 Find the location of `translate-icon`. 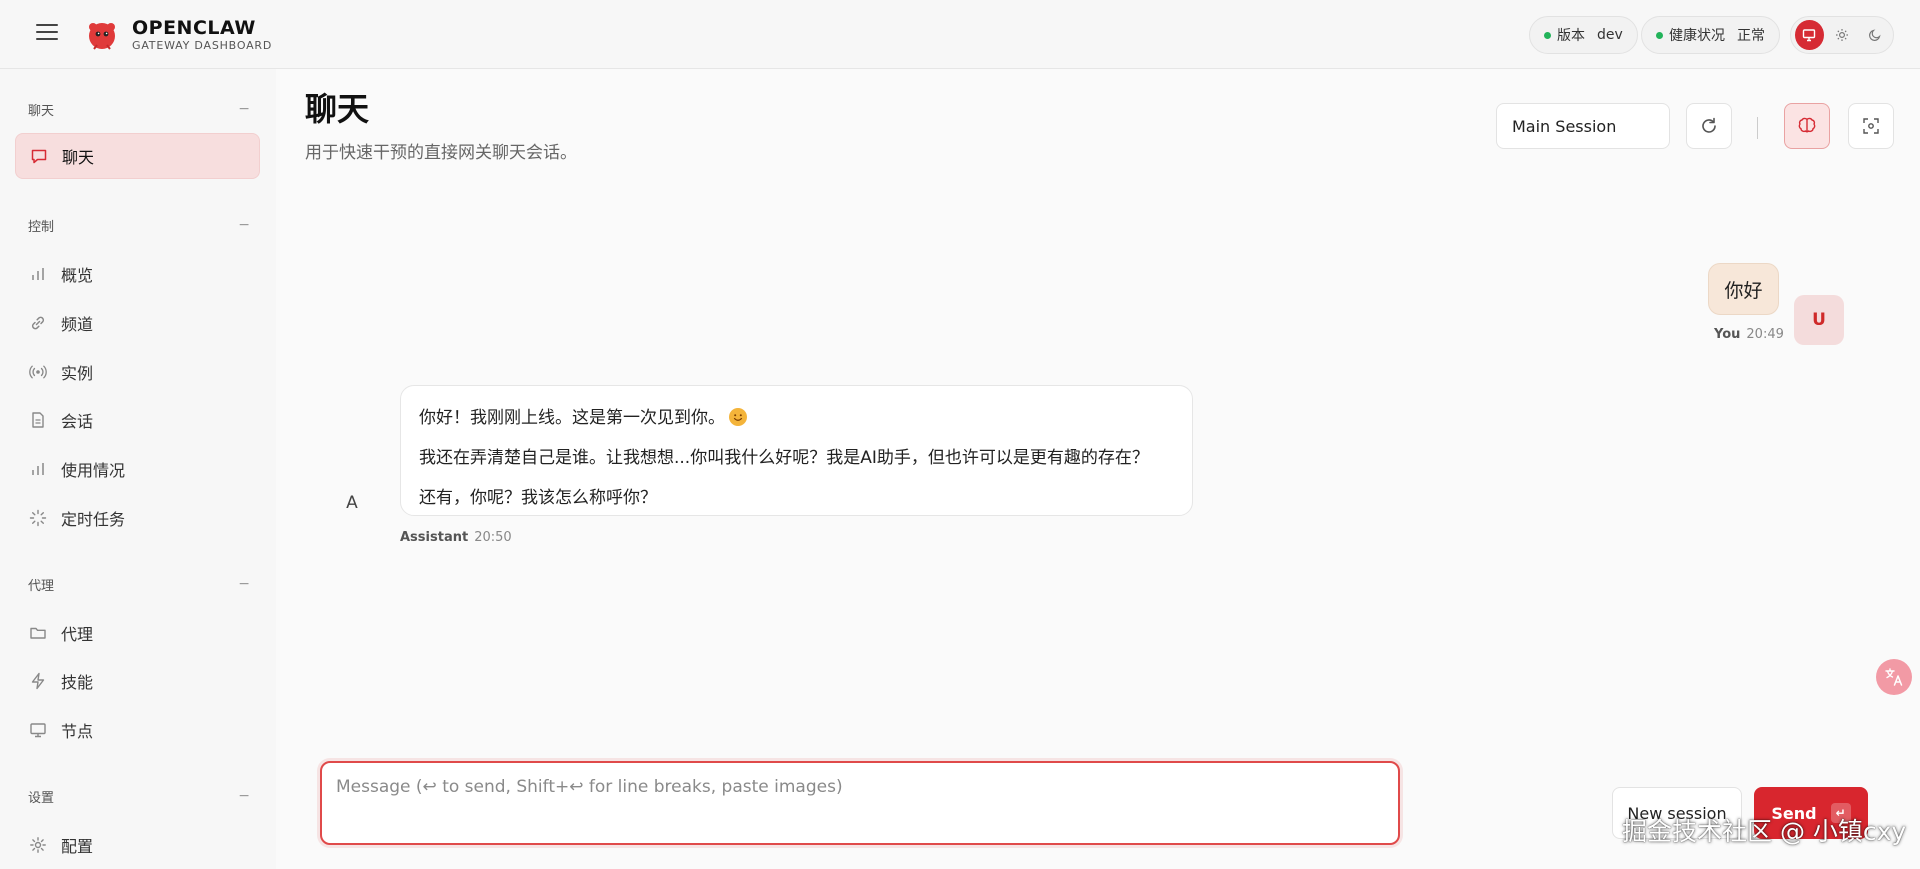

translate-icon is located at coordinates (1894, 677).